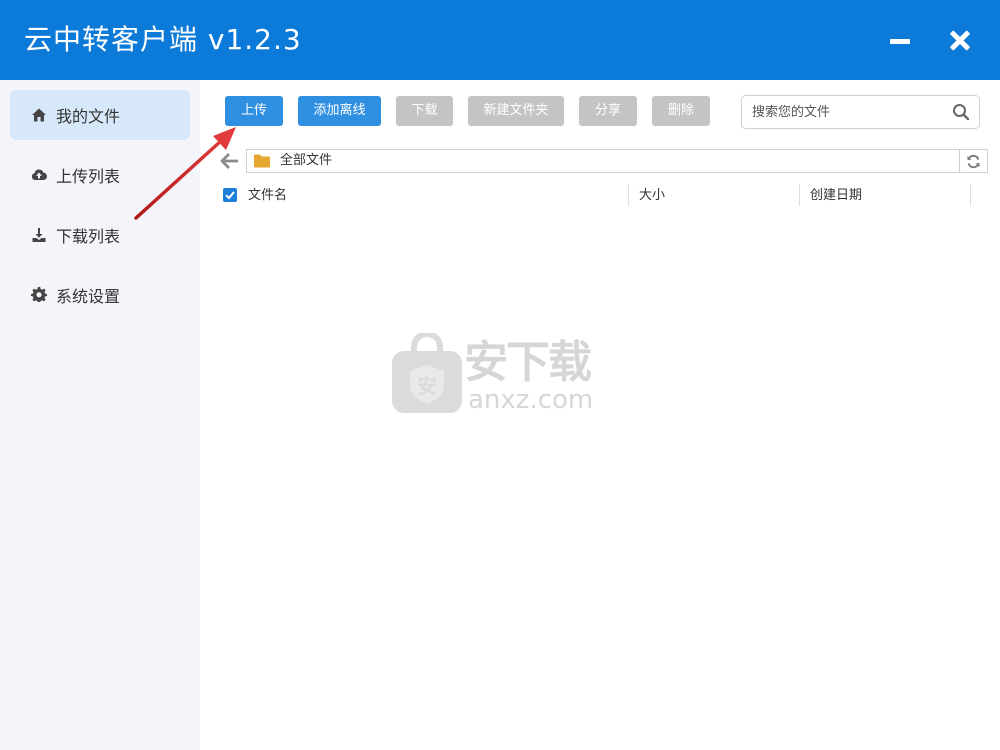 This screenshot has height=750, width=1000. Describe the element at coordinates (608, 111) in the screenshot. I see `share-button: 分享` at that location.